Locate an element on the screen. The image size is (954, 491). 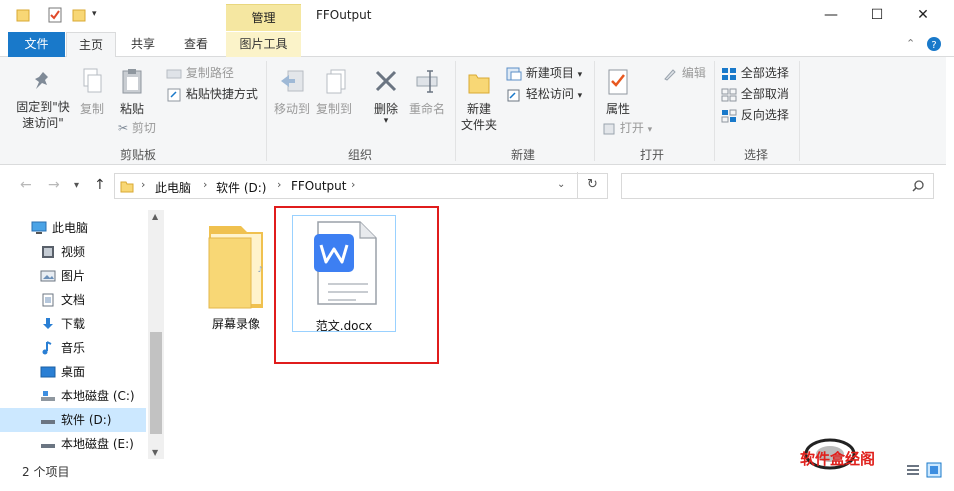
organize-group-label: 组织 is located at coordinates (359, 155).